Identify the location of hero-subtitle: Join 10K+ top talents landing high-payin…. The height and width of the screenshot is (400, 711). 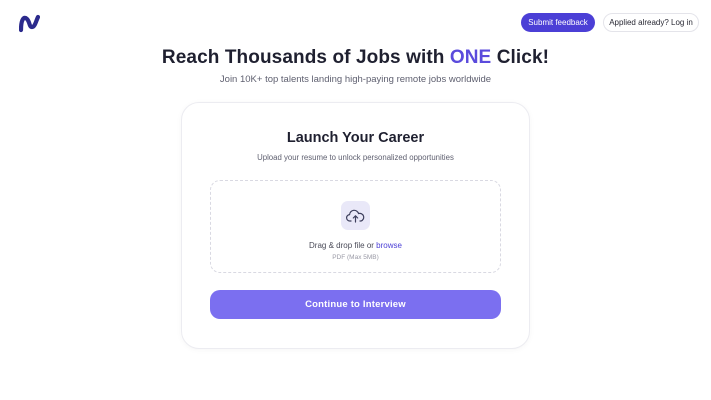
(355, 79).